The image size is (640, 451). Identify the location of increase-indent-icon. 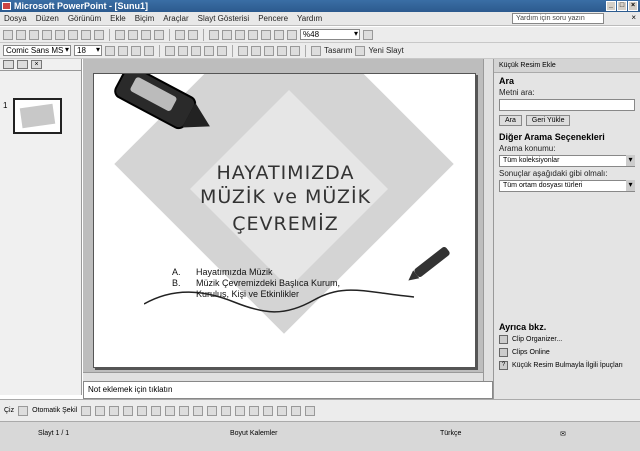
(282, 50).